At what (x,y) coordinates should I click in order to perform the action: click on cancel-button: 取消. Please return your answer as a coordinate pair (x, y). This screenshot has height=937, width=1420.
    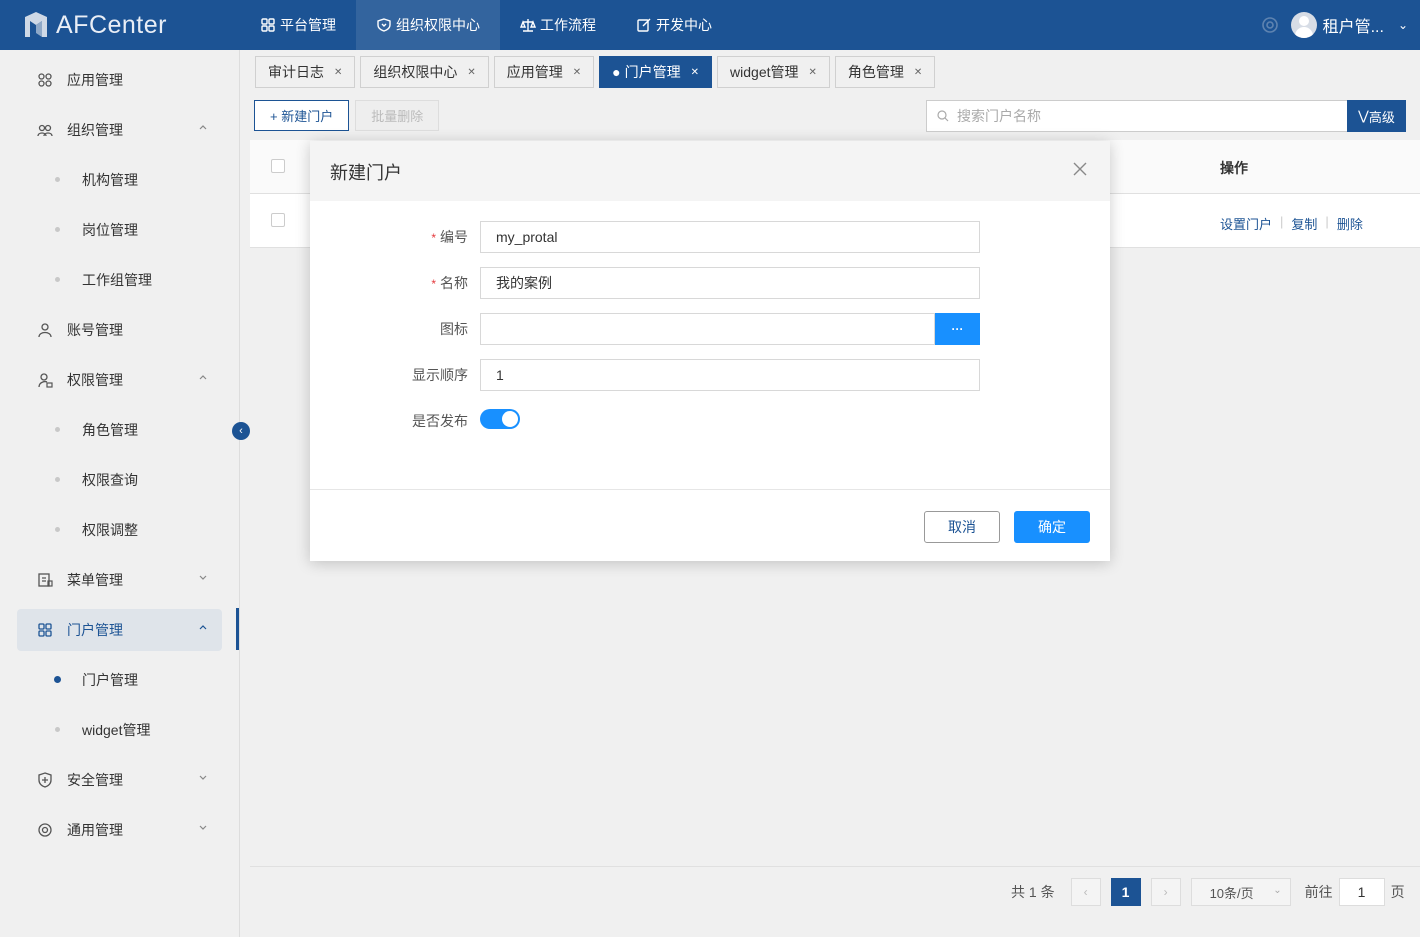
    Looking at the image, I should click on (962, 527).